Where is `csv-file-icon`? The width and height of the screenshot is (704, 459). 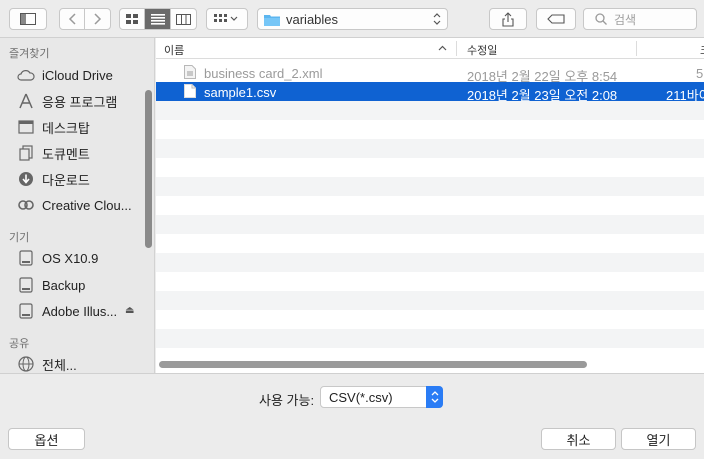
csv-file-icon is located at coordinates (190, 91).